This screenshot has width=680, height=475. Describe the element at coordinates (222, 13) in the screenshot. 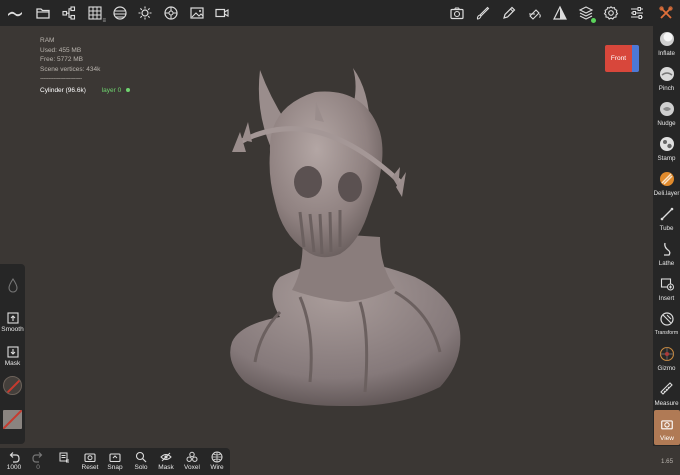

I see `video-icon` at that location.